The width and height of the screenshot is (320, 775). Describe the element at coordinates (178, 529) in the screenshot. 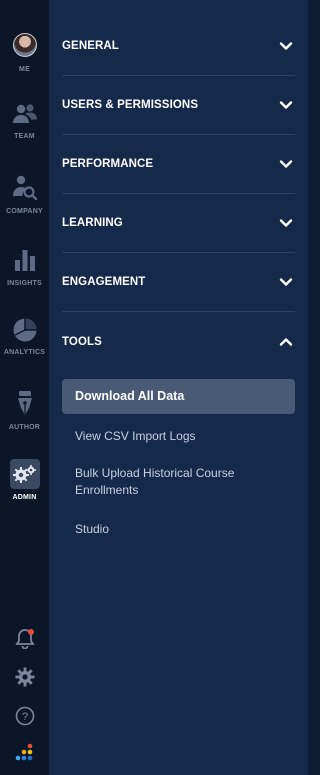

I see `tools-item-studio: Studio` at that location.